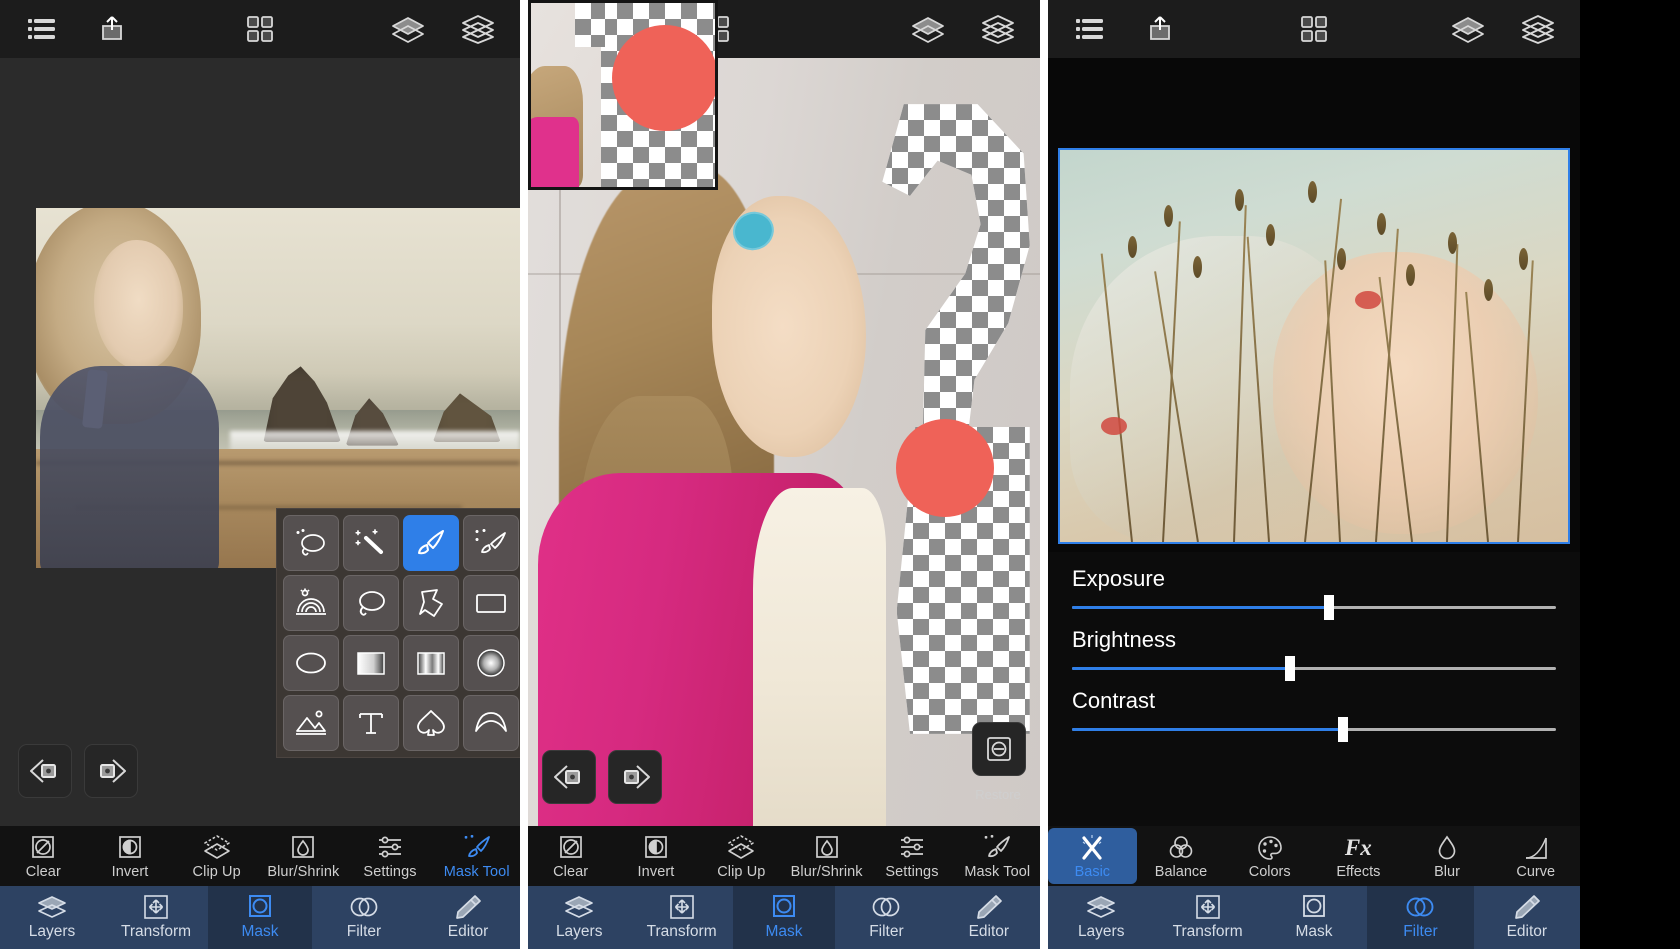 The image size is (1680, 949). Describe the element at coordinates (1314, 654) in the screenshot. I see `brightness-slider: Brightness` at that location.